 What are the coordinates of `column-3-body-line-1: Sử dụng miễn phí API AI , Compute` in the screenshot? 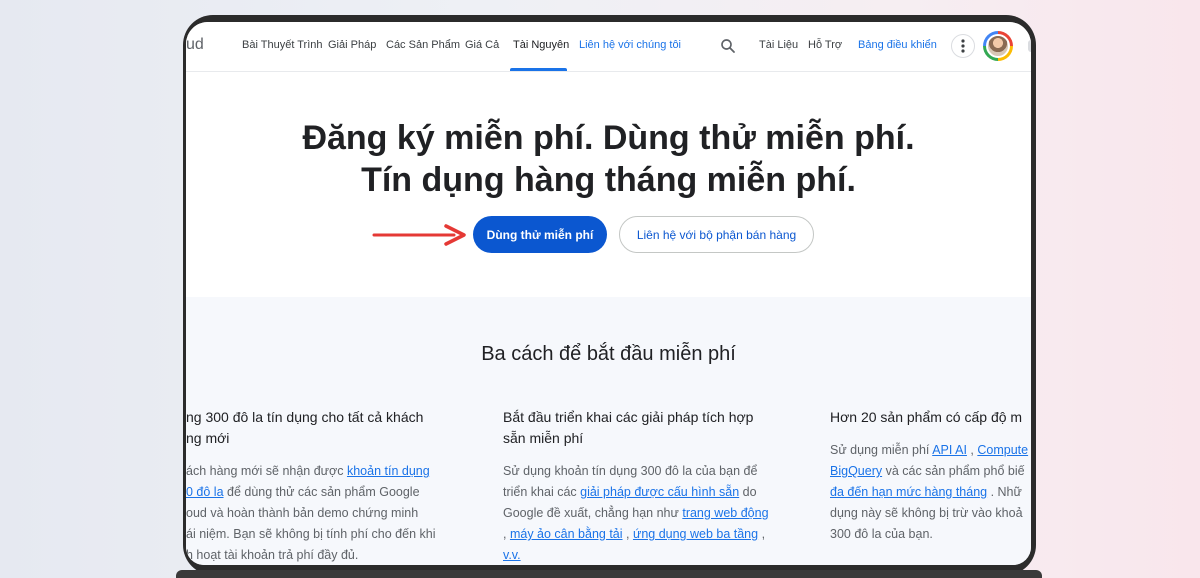 It's located at (929, 450).